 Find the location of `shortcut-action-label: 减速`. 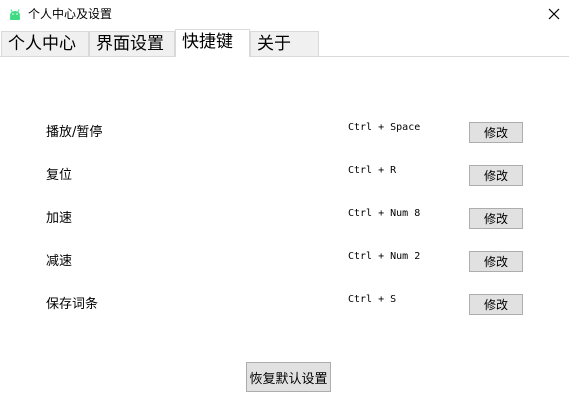

shortcut-action-label: 减速 is located at coordinates (59, 261).